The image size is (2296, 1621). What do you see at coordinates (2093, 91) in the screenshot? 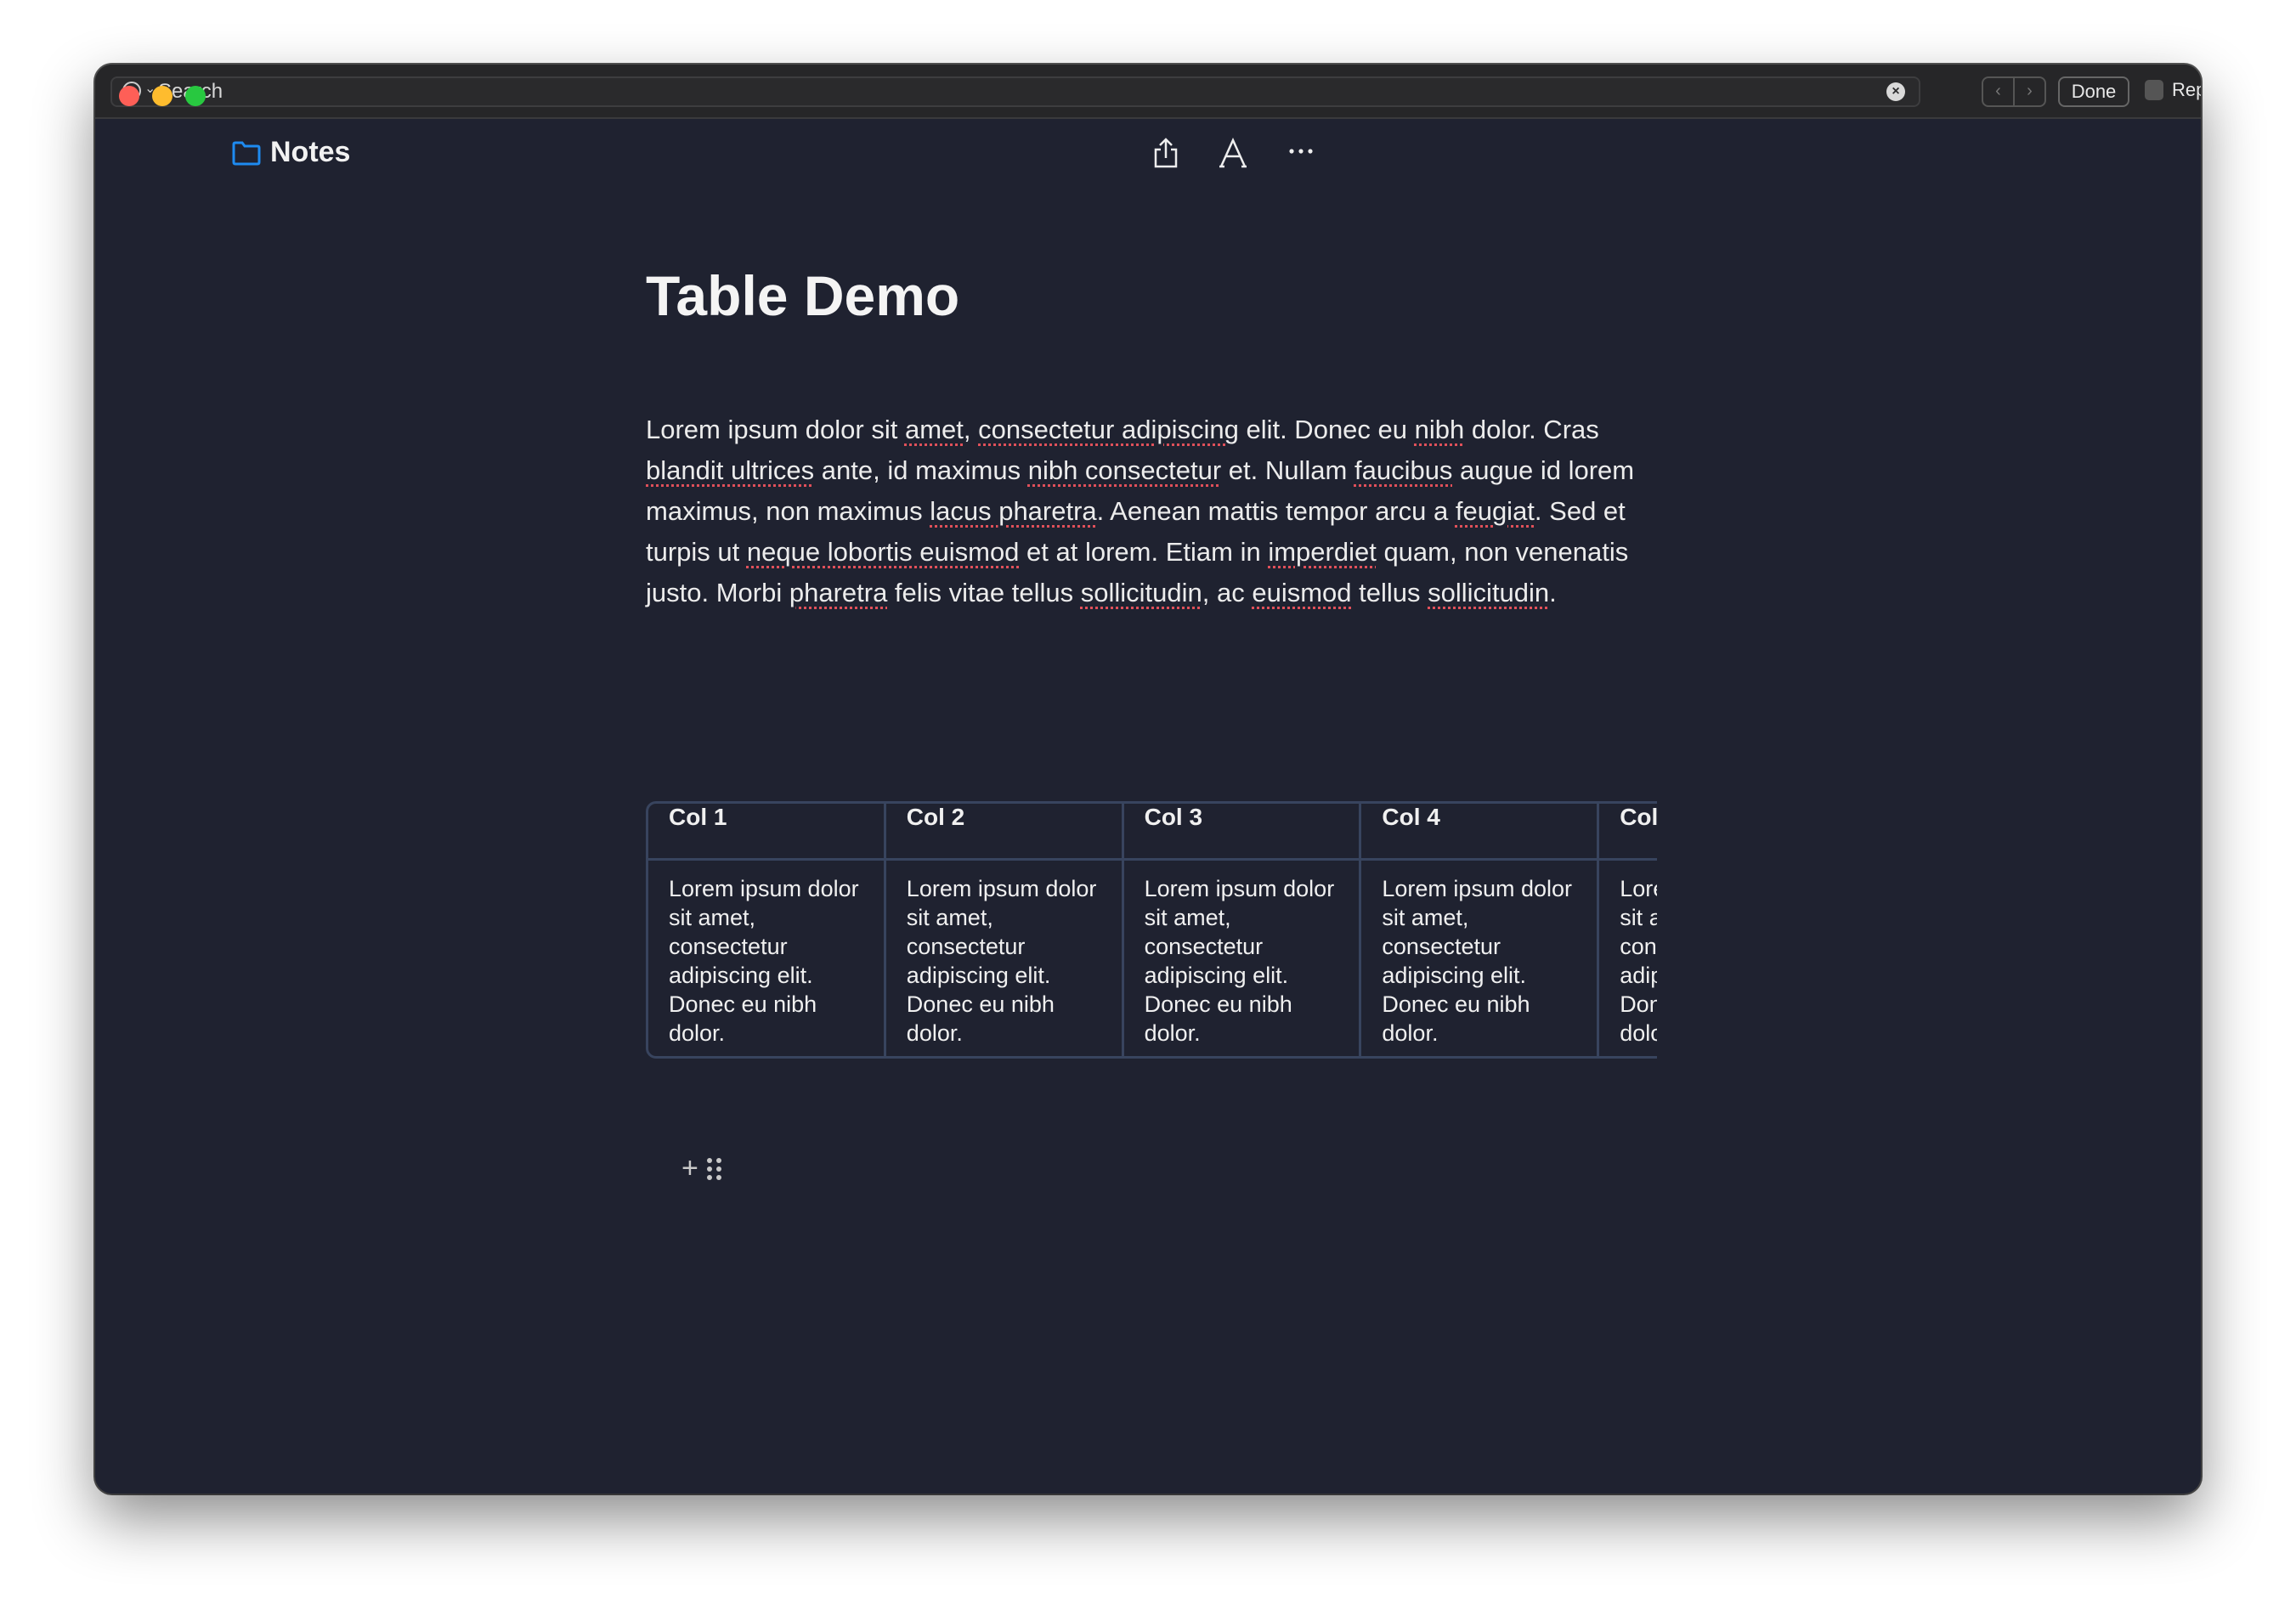
I see `done-button: Done` at bounding box center [2093, 91].